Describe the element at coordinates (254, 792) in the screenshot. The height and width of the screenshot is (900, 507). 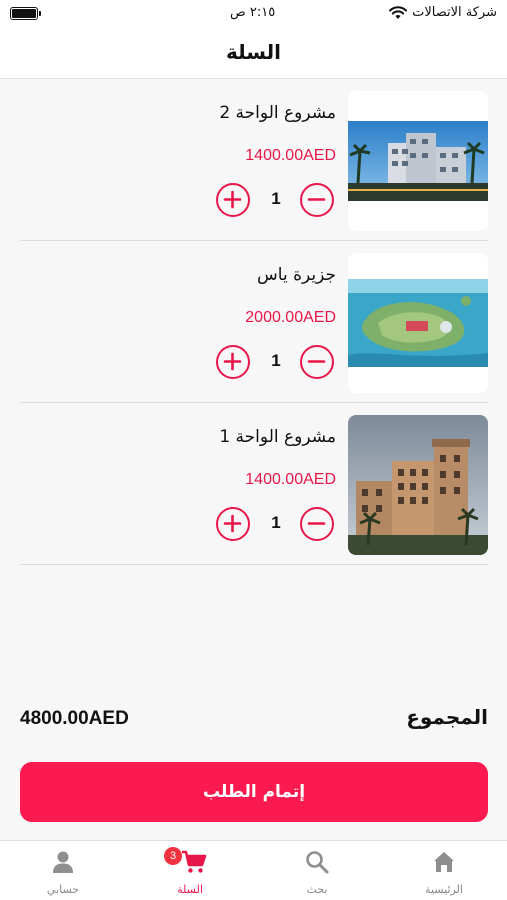
I see `checkout-button: إتمام الطلب` at that location.